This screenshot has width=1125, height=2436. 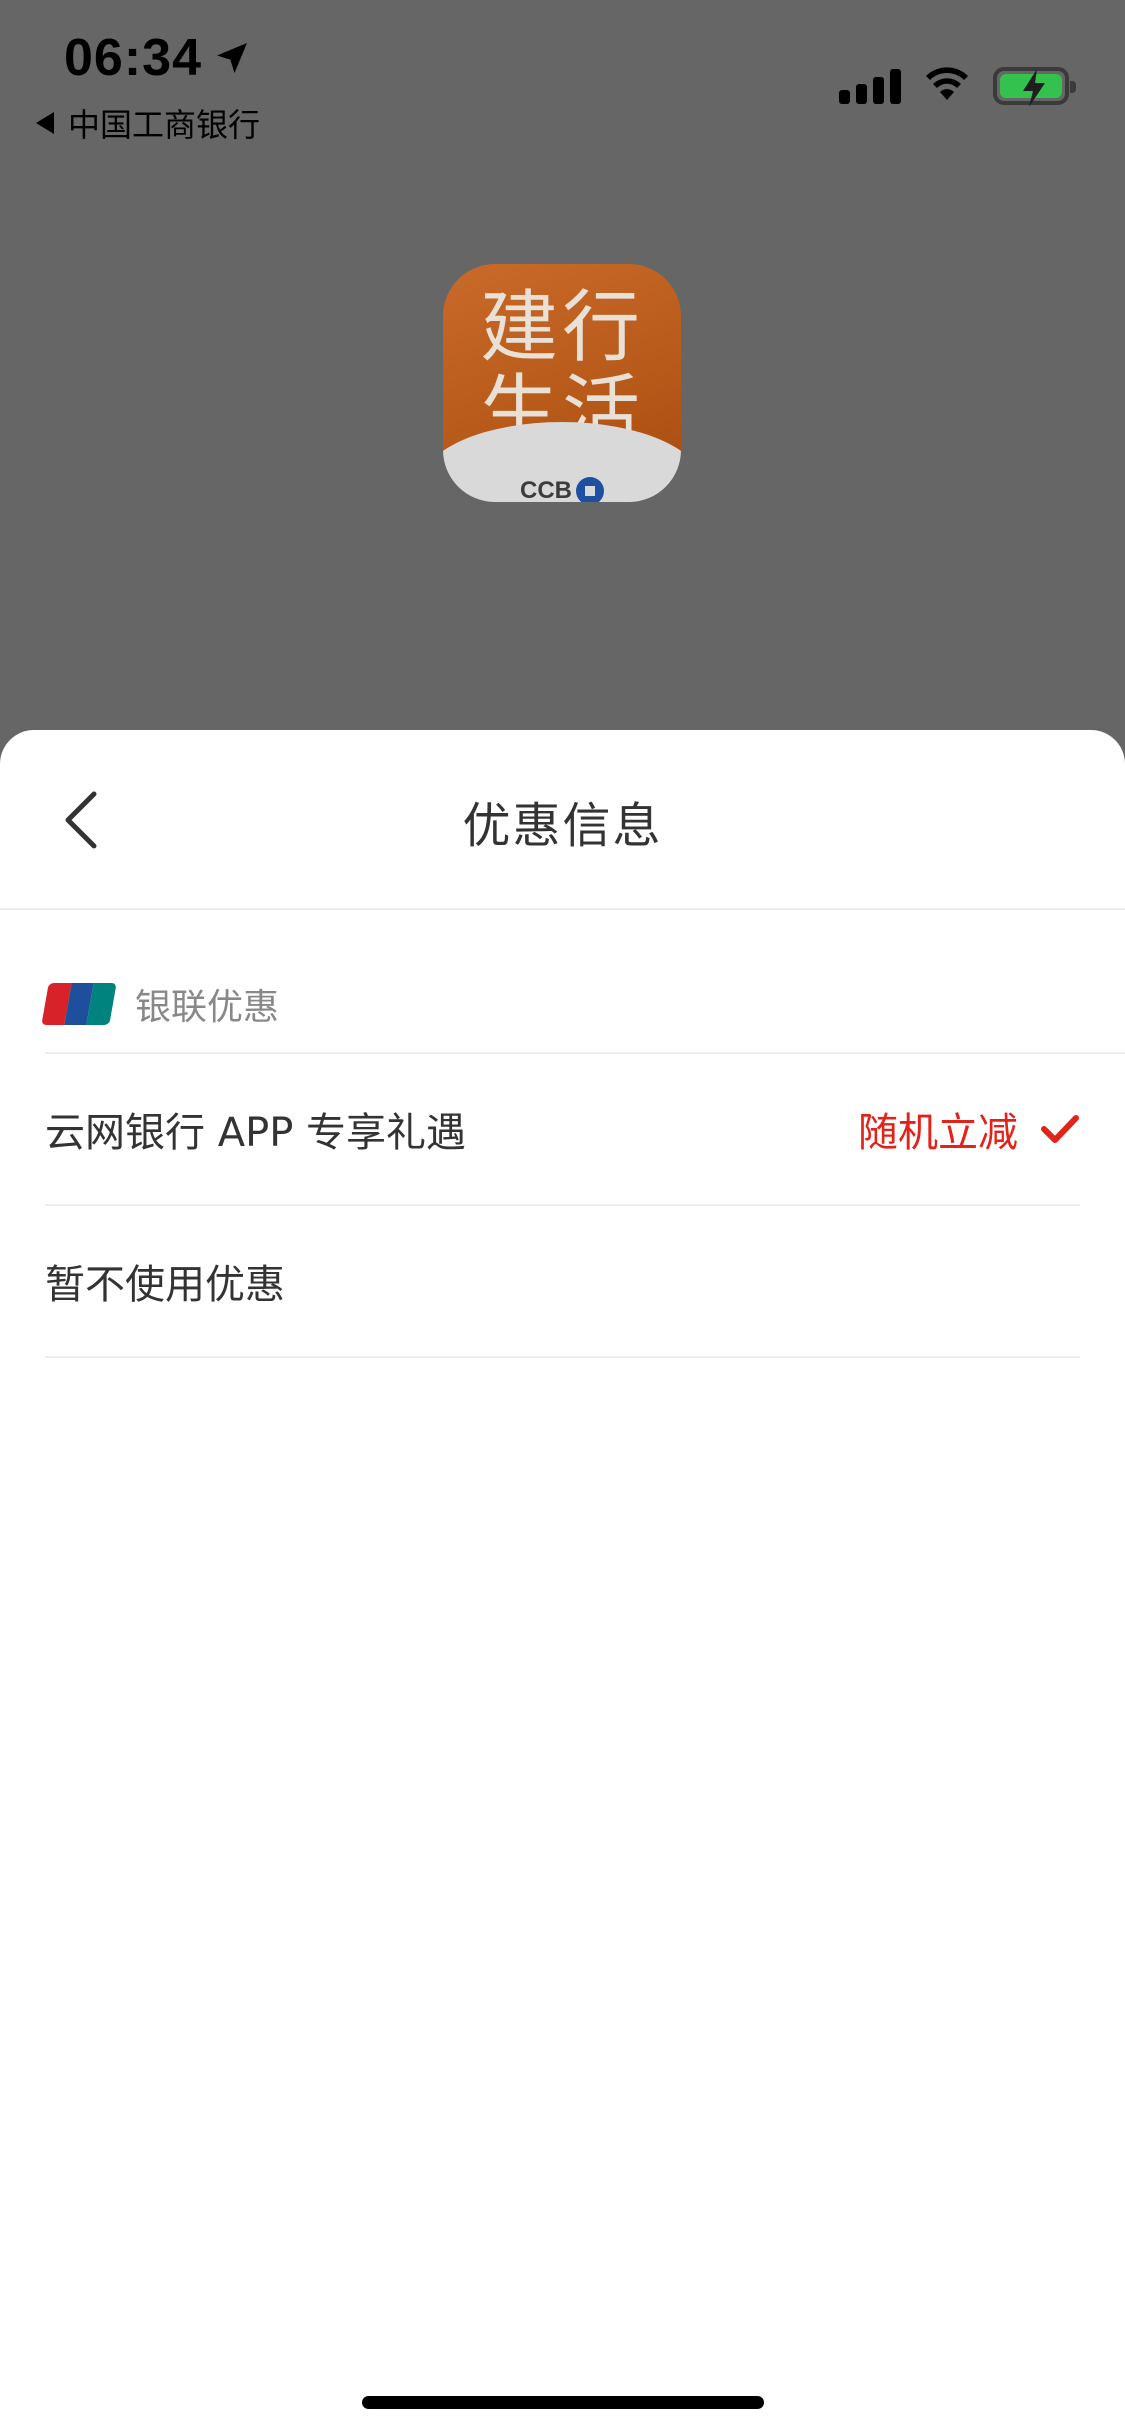 What do you see at coordinates (164, 125) in the screenshot?
I see `back-app-label: 中国工商银行` at bounding box center [164, 125].